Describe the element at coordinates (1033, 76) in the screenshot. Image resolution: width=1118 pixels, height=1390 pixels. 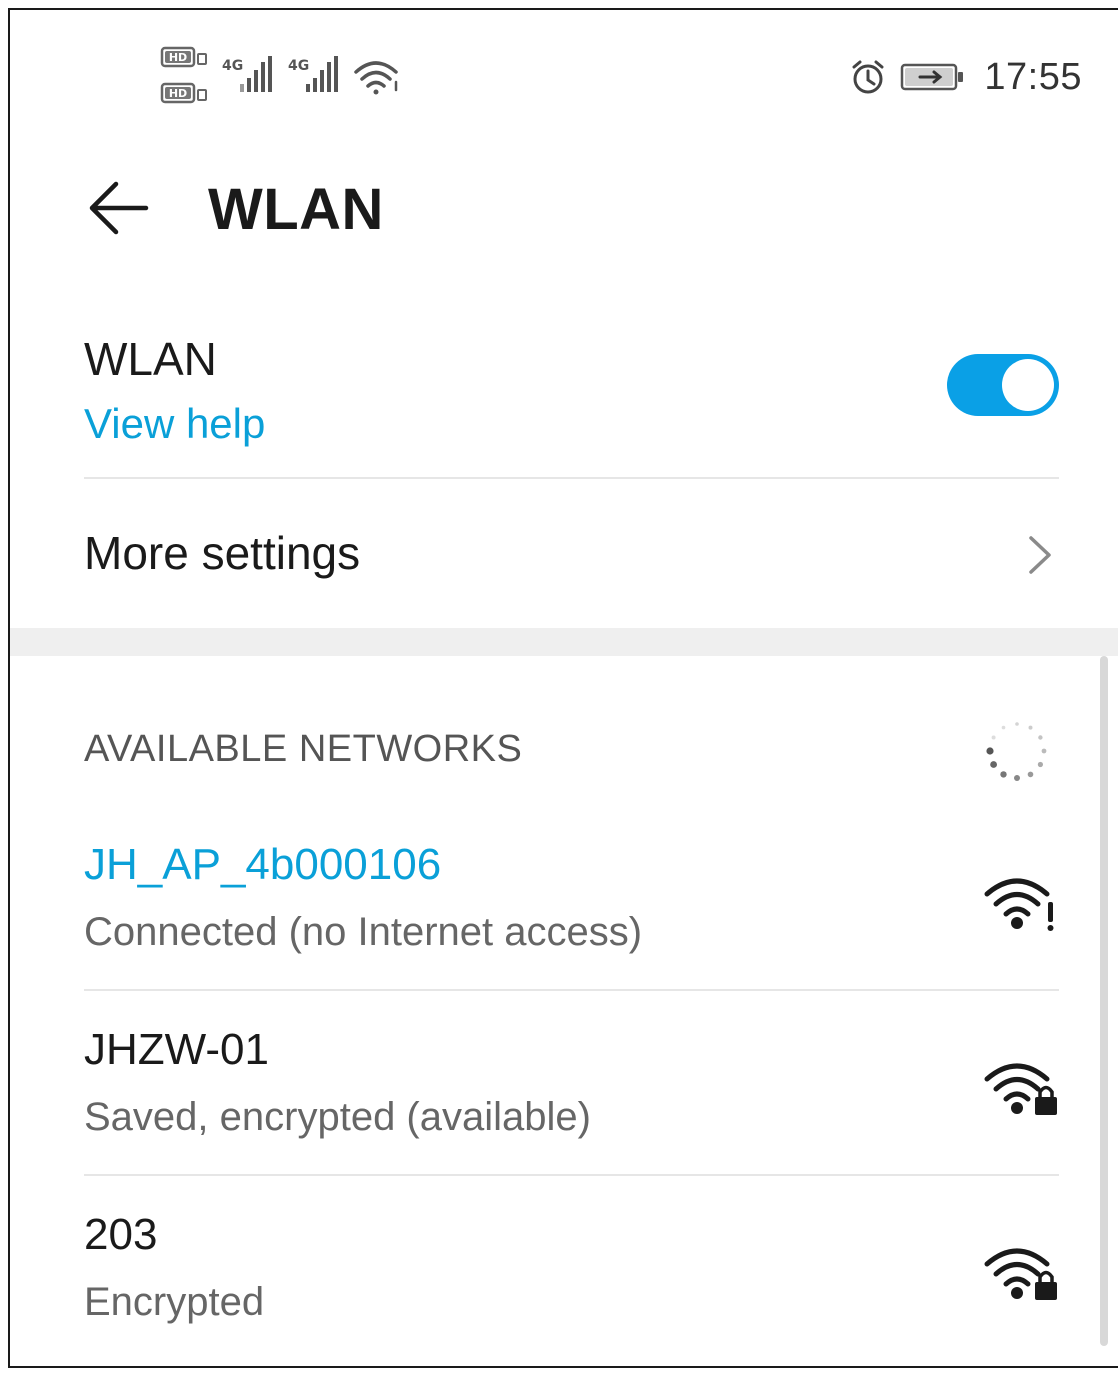
I see `status-time: 17:55` at that location.